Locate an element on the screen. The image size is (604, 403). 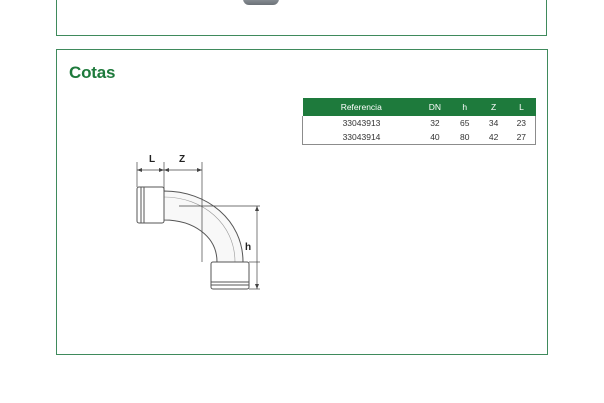
table-header-row: Referencia DN h Z L is located at coordinates (419, 107).